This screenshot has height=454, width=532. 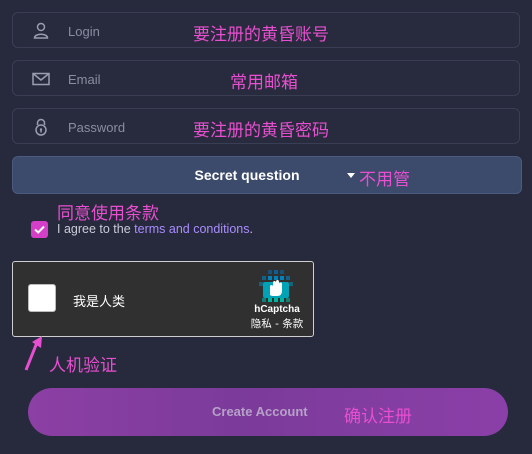 I want to click on hcaptcha-logo-icon, so click(x=276, y=286).